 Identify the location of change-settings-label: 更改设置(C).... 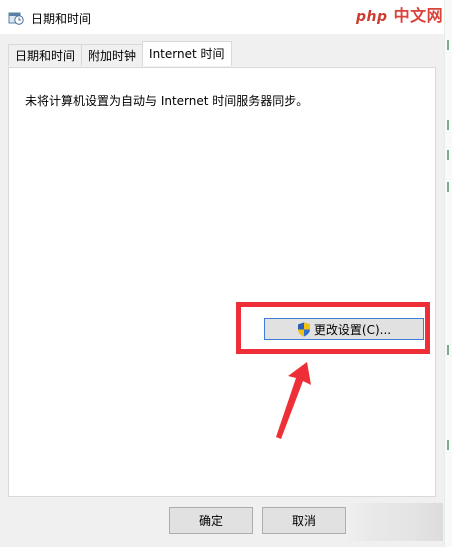
(352, 329).